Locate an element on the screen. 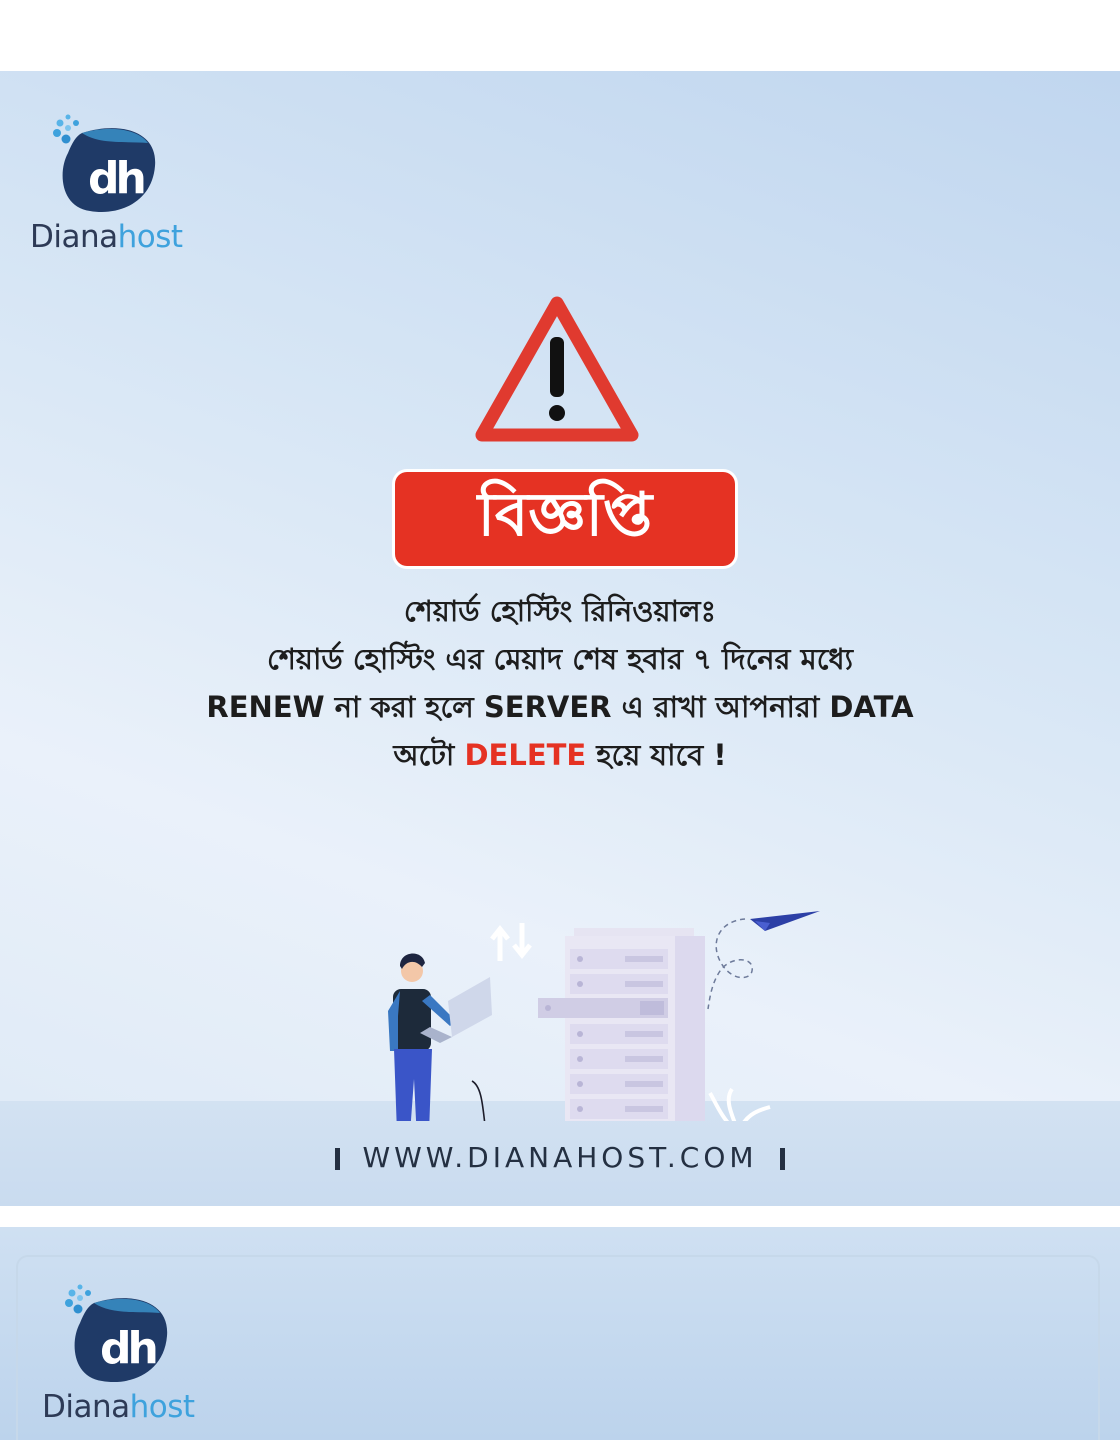 Image resolution: width=1120 pixels, height=1440 pixels. notice-line-3-end: হয়ে যাবে ! is located at coordinates (661, 755).